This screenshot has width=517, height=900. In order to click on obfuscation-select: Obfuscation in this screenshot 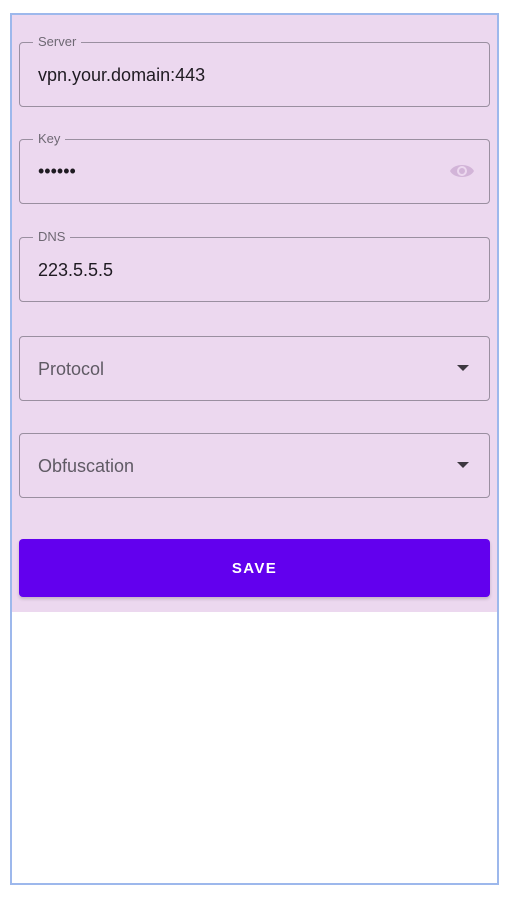, I will do `click(254, 465)`.